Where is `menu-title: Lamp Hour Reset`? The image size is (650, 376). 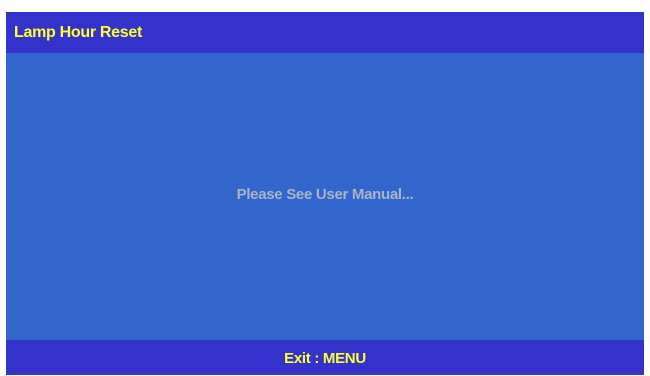 menu-title: Lamp Hour Reset is located at coordinates (78, 32).